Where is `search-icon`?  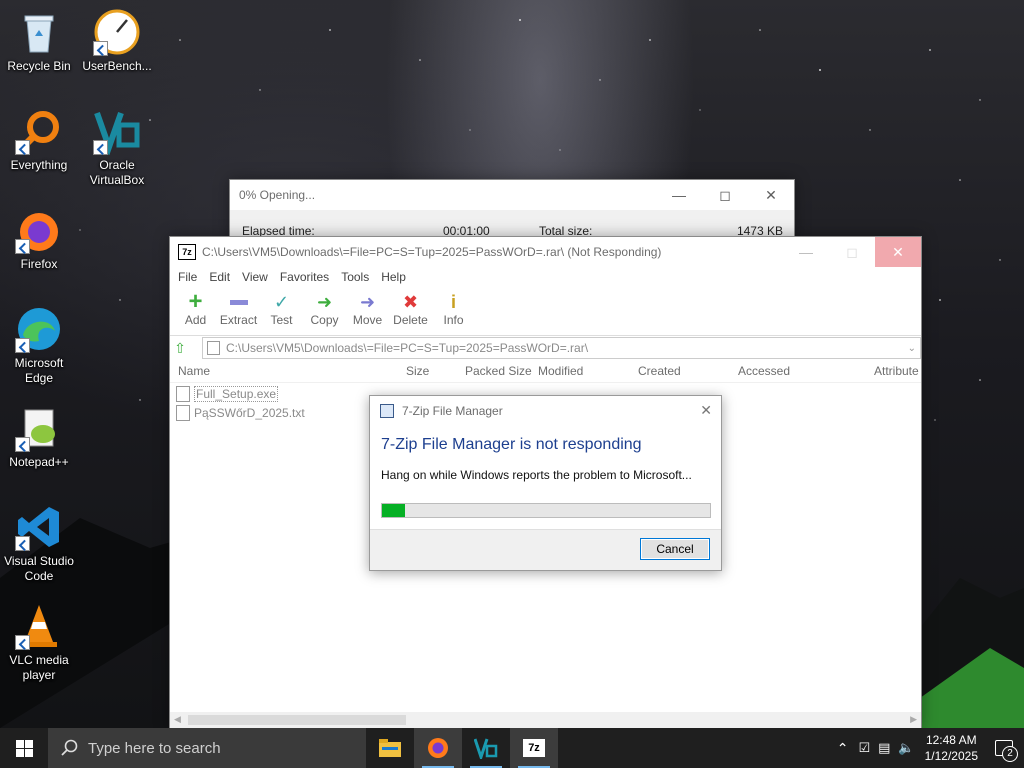 search-icon is located at coordinates (69, 747).